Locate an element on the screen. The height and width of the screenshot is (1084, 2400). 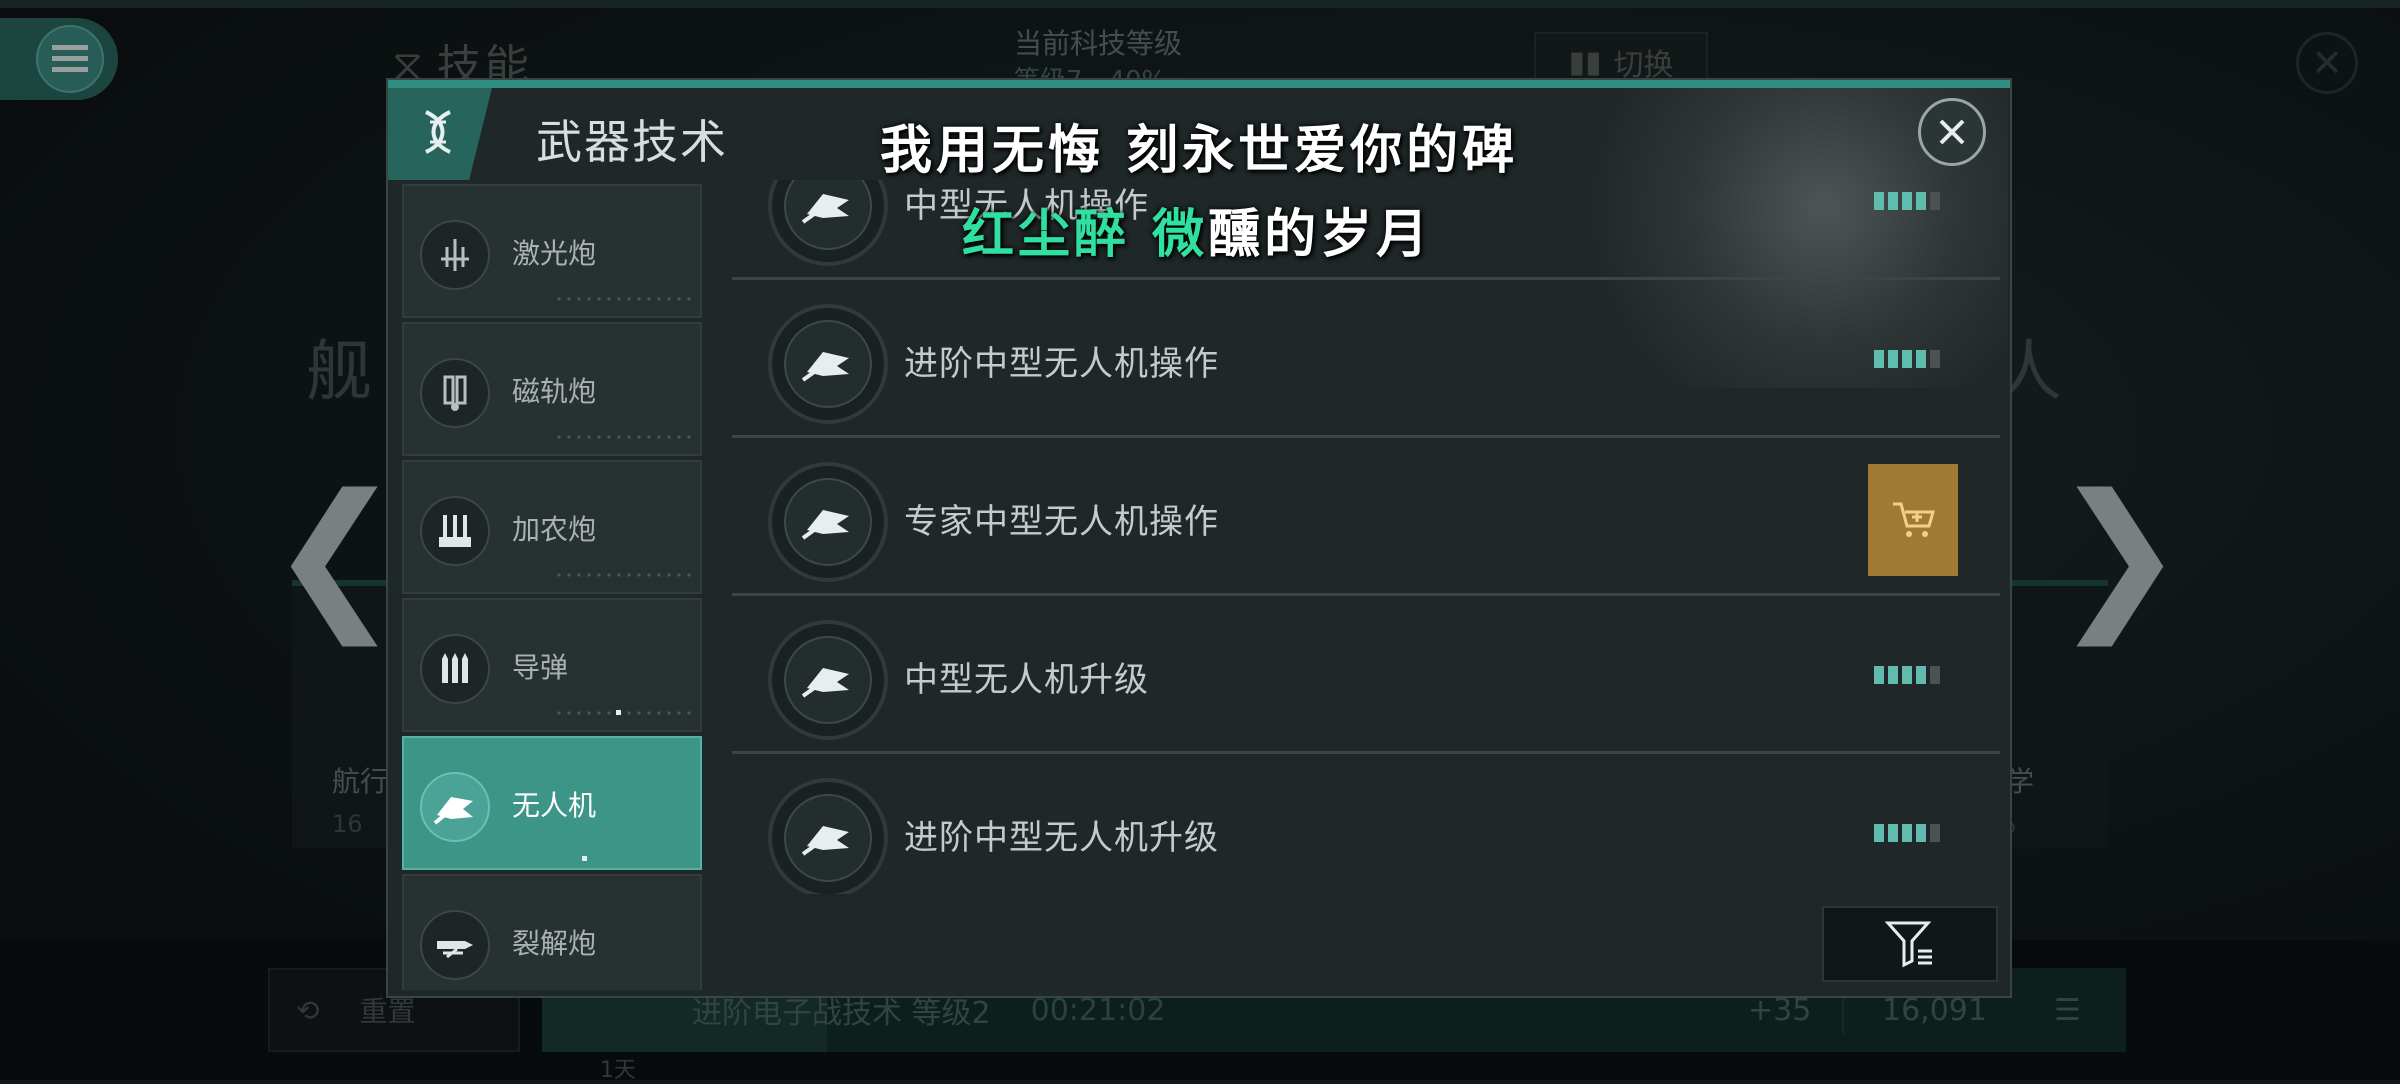
lyric-line-1: 我用无悔 刻永世爱你的碑 is located at coordinates (1199, 150).